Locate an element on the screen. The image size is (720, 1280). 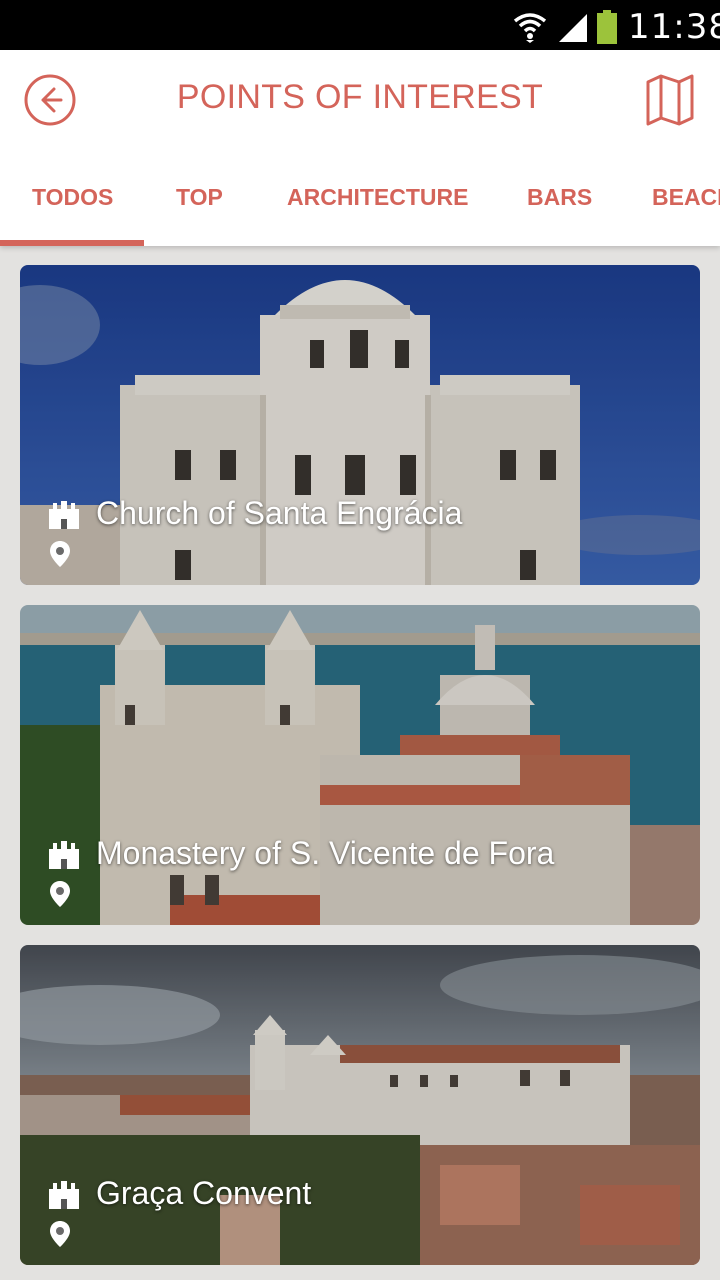
back-button is located at coordinates (50, 100).